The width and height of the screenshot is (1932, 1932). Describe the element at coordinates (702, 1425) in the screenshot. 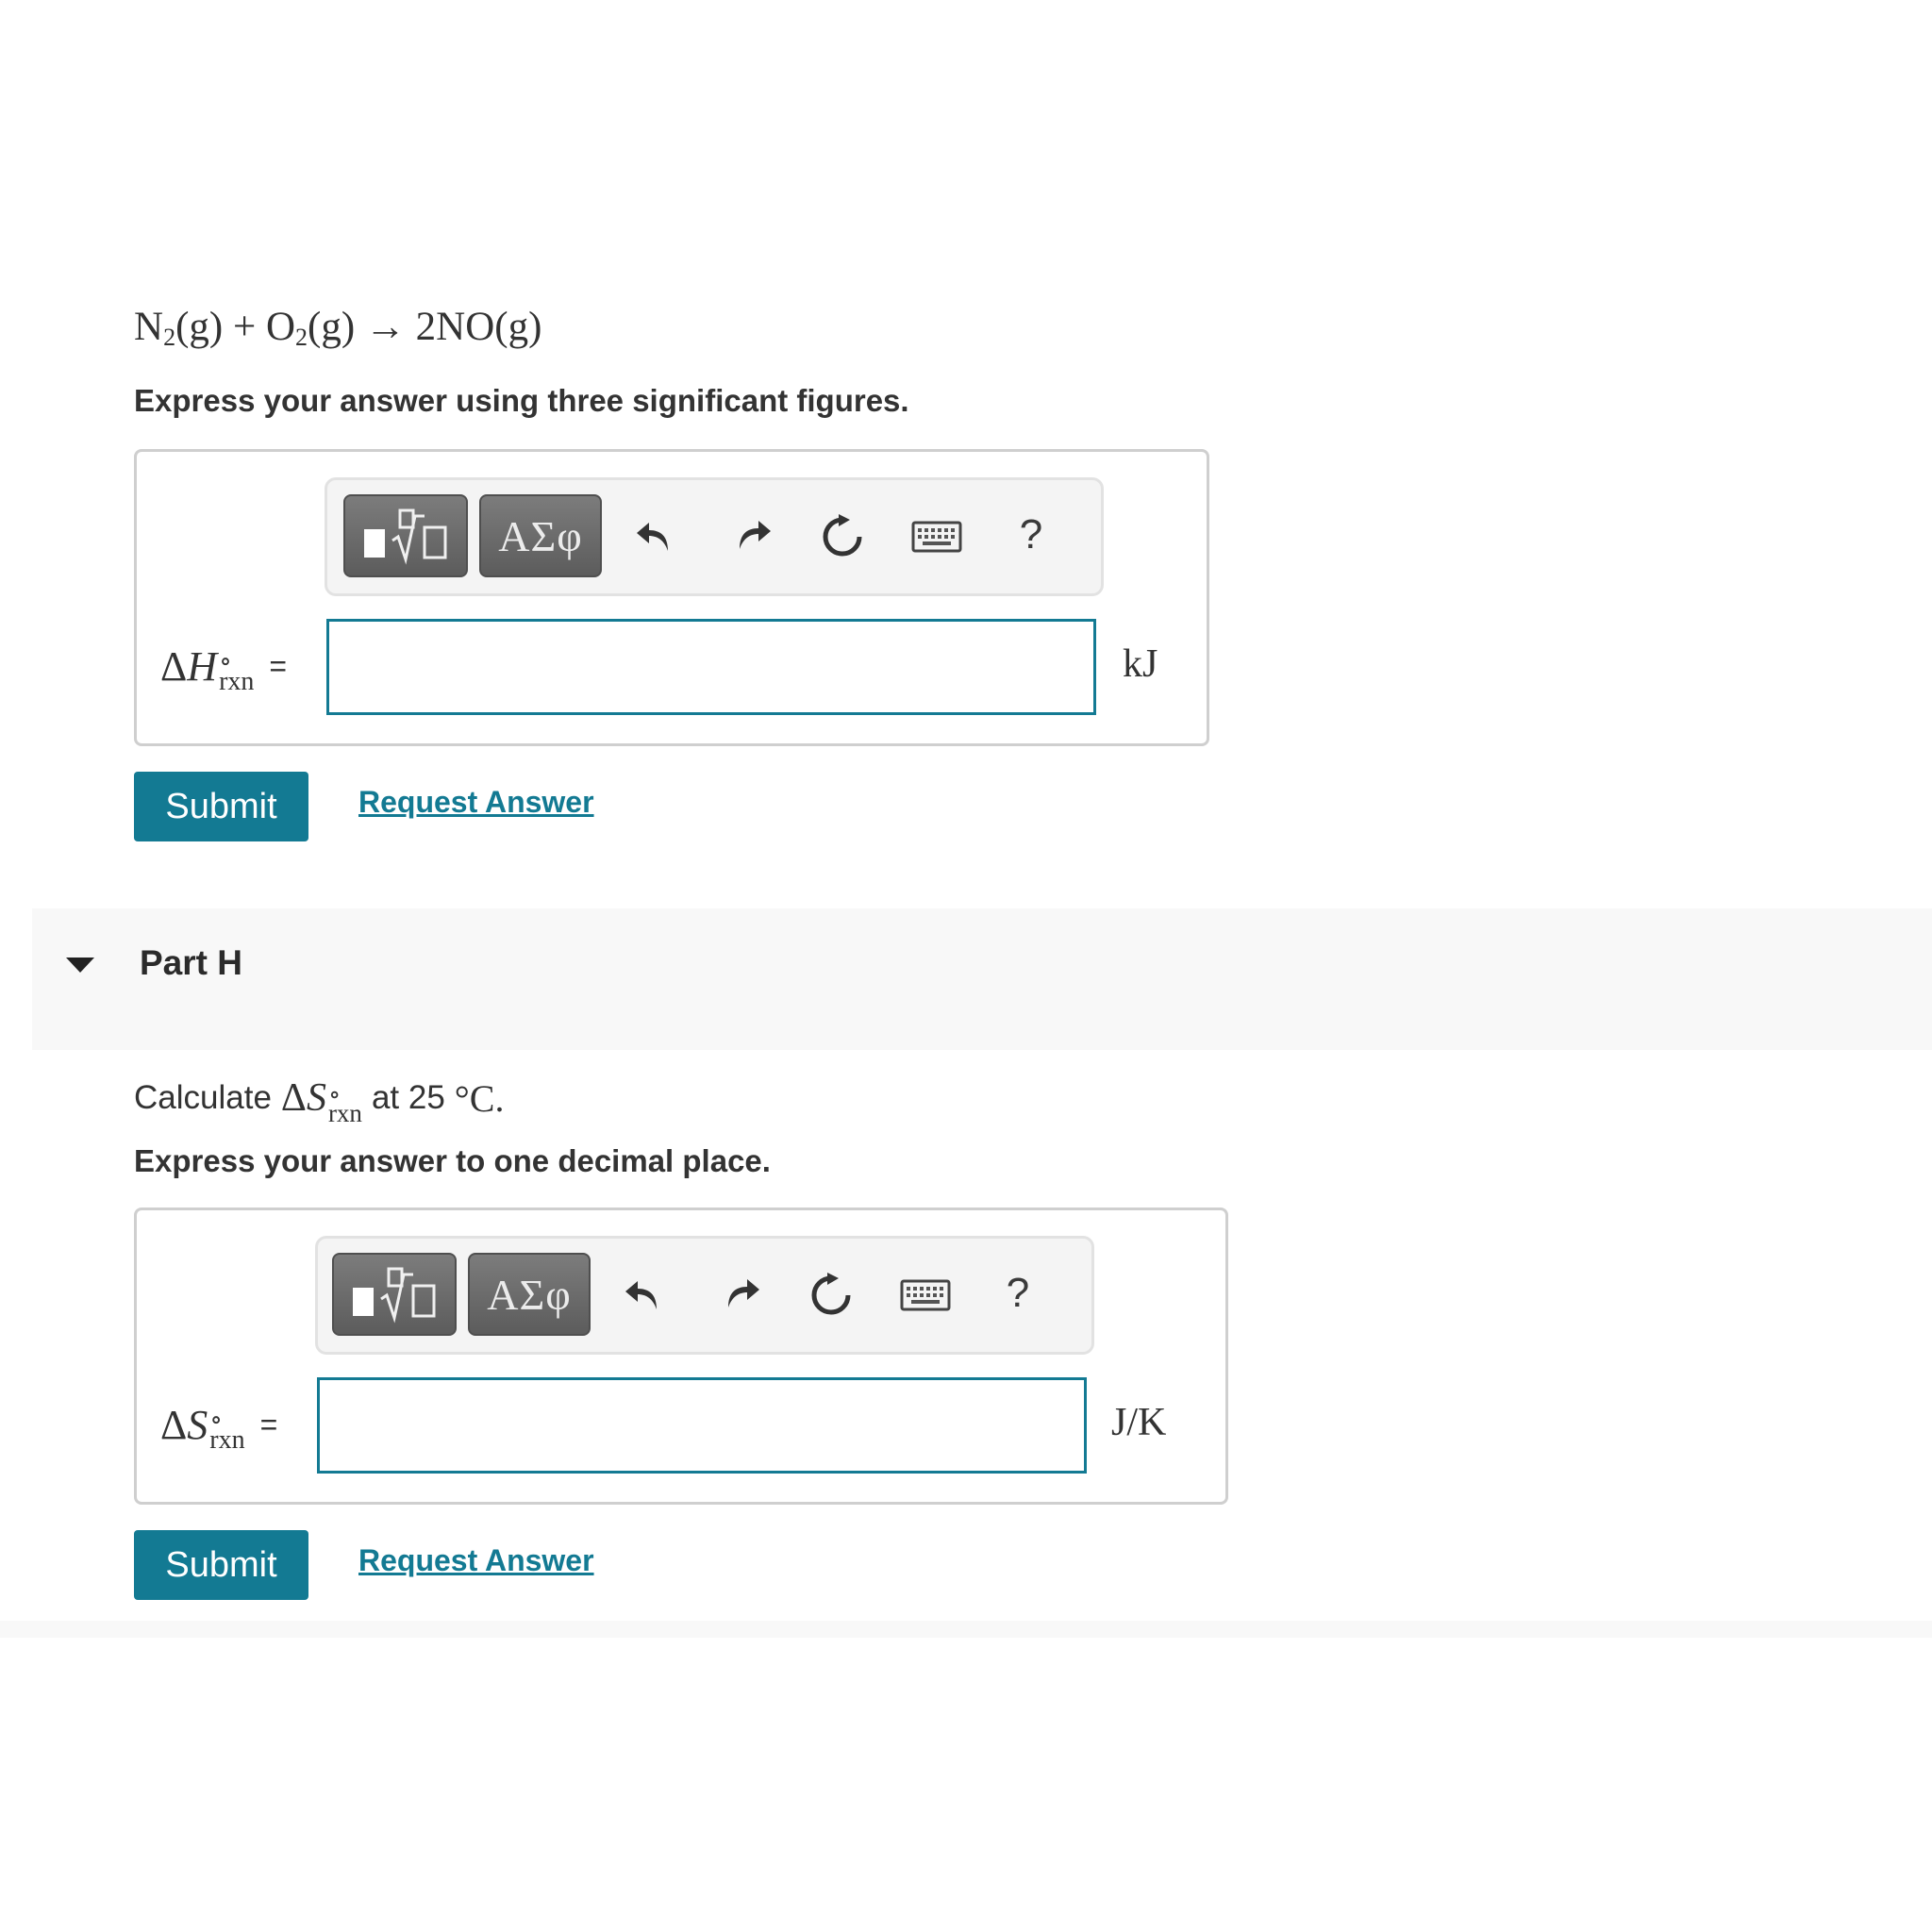

I see `part-h-answer-input` at that location.